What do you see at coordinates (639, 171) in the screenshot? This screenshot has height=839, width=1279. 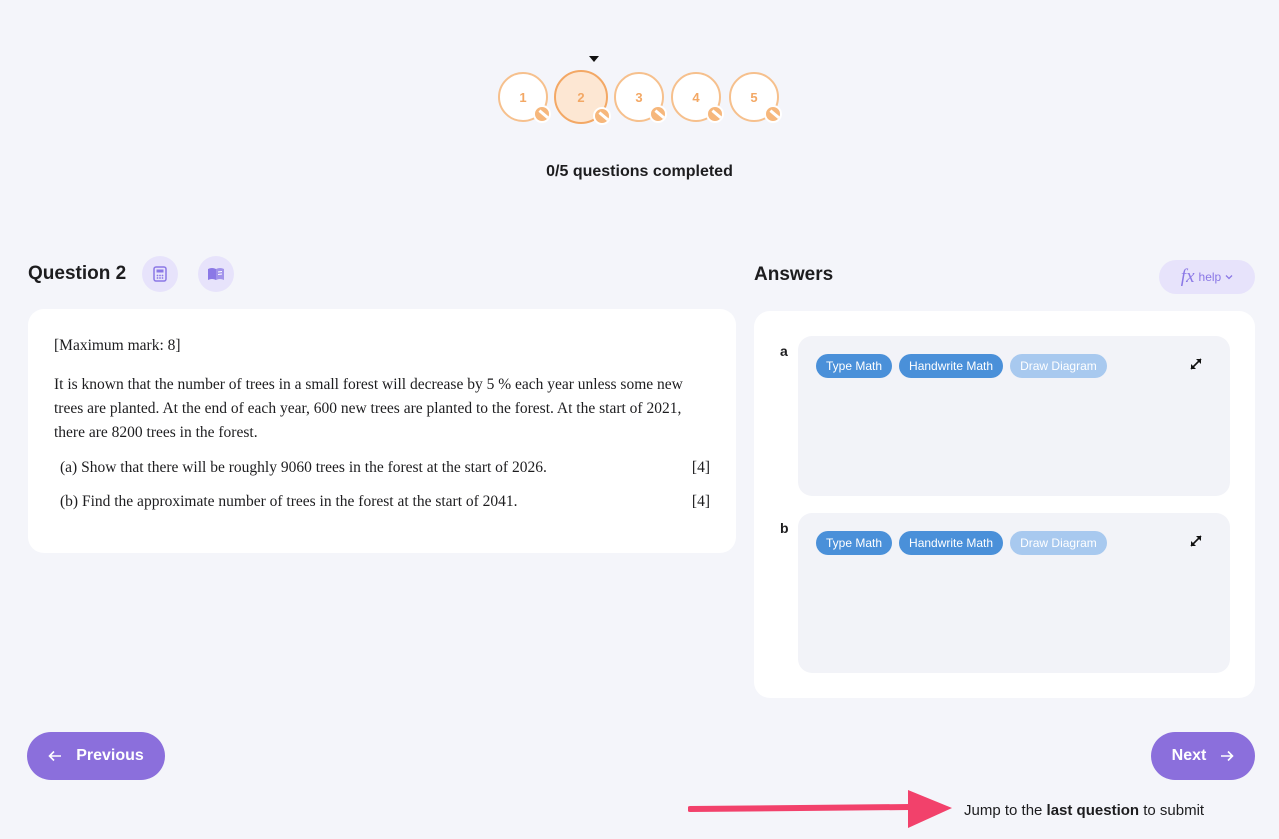 I see `progress-status: 0/5 questions completed` at bounding box center [639, 171].